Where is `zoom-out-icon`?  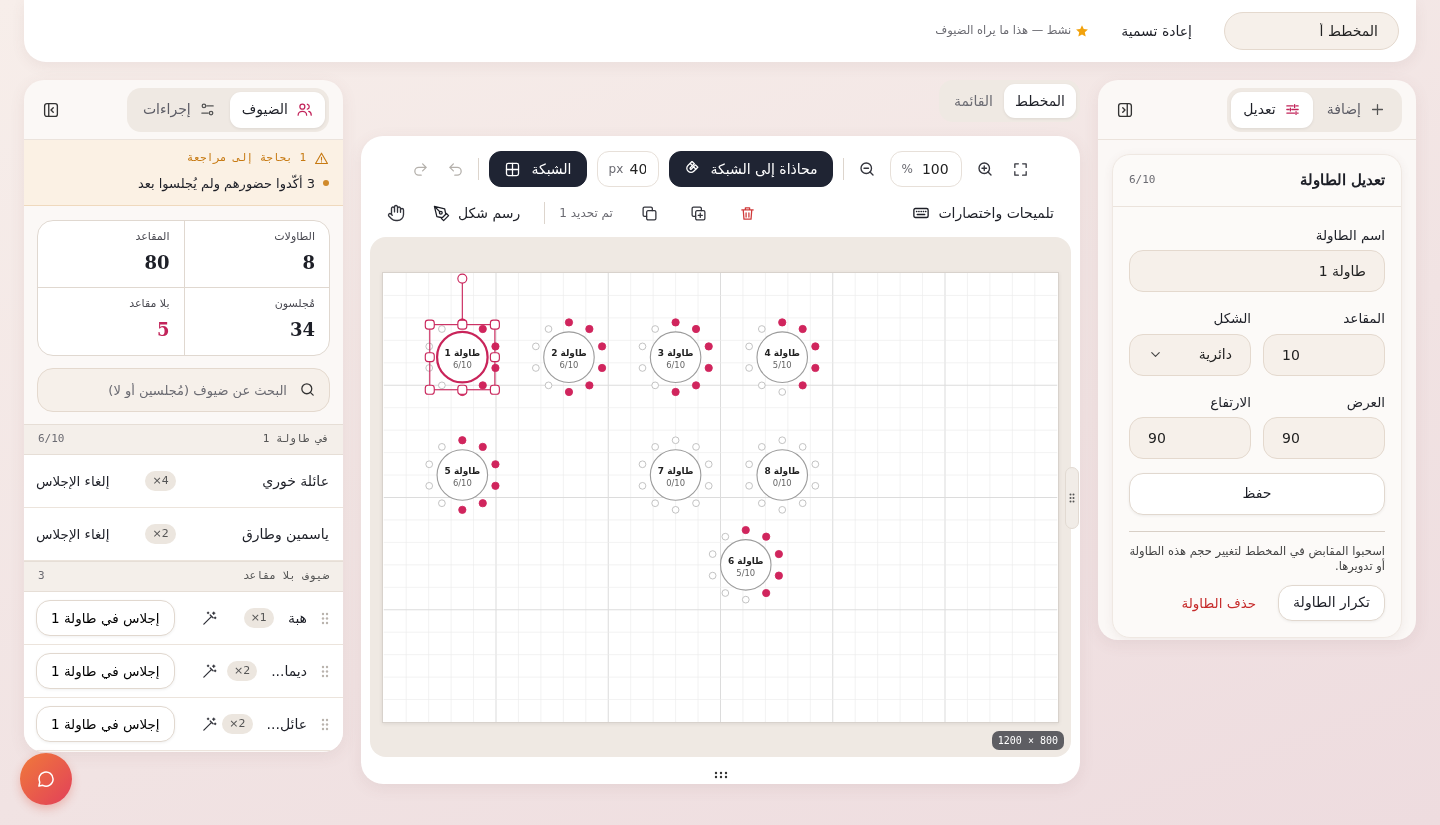 zoom-out-icon is located at coordinates (866, 169).